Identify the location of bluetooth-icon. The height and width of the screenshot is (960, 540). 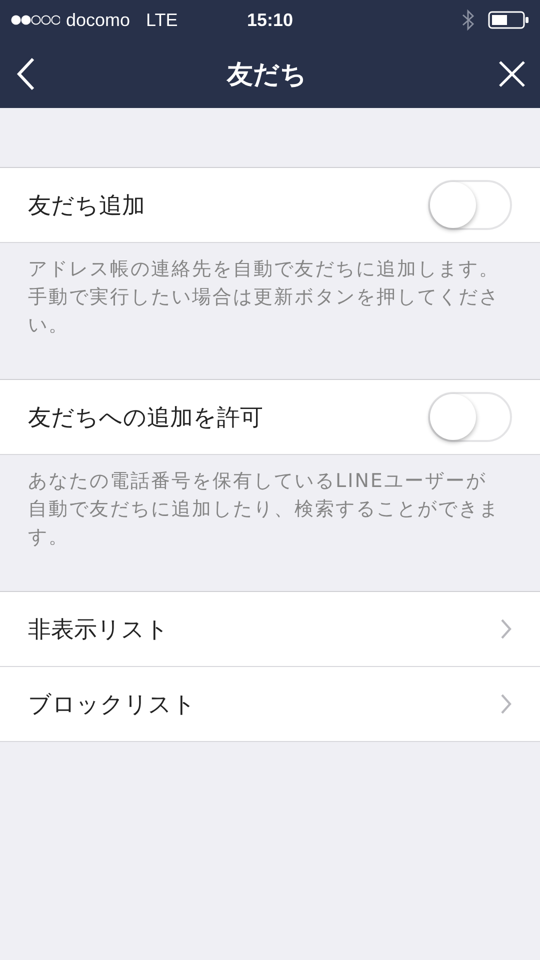
(468, 20).